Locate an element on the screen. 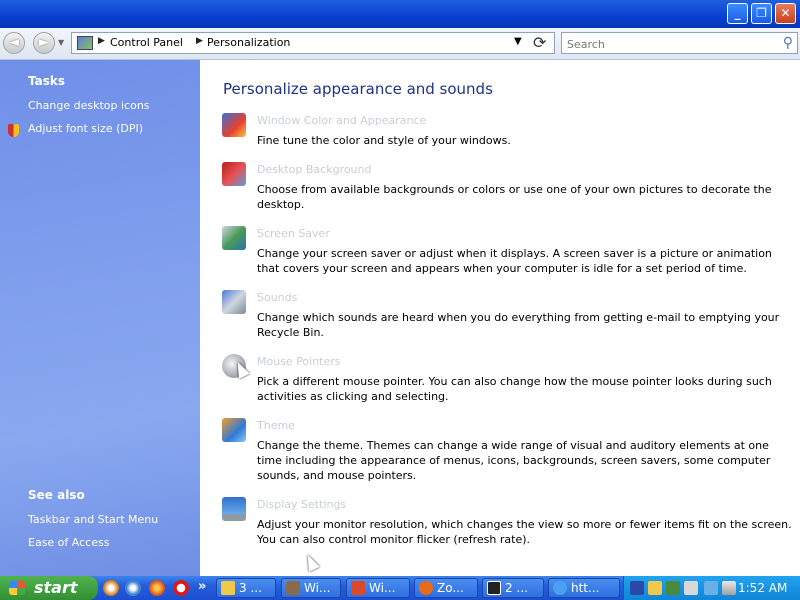  page-title: Personalize appearance and sounds is located at coordinates (358, 89).